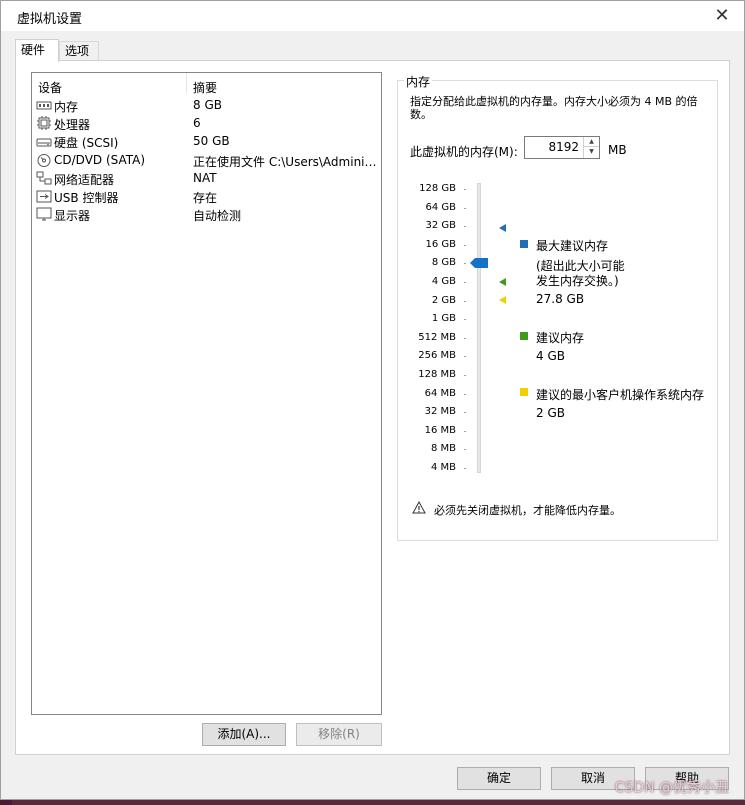  What do you see at coordinates (443, 319) in the screenshot?
I see `slider-tick-label: 1 GB` at bounding box center [443, 319].